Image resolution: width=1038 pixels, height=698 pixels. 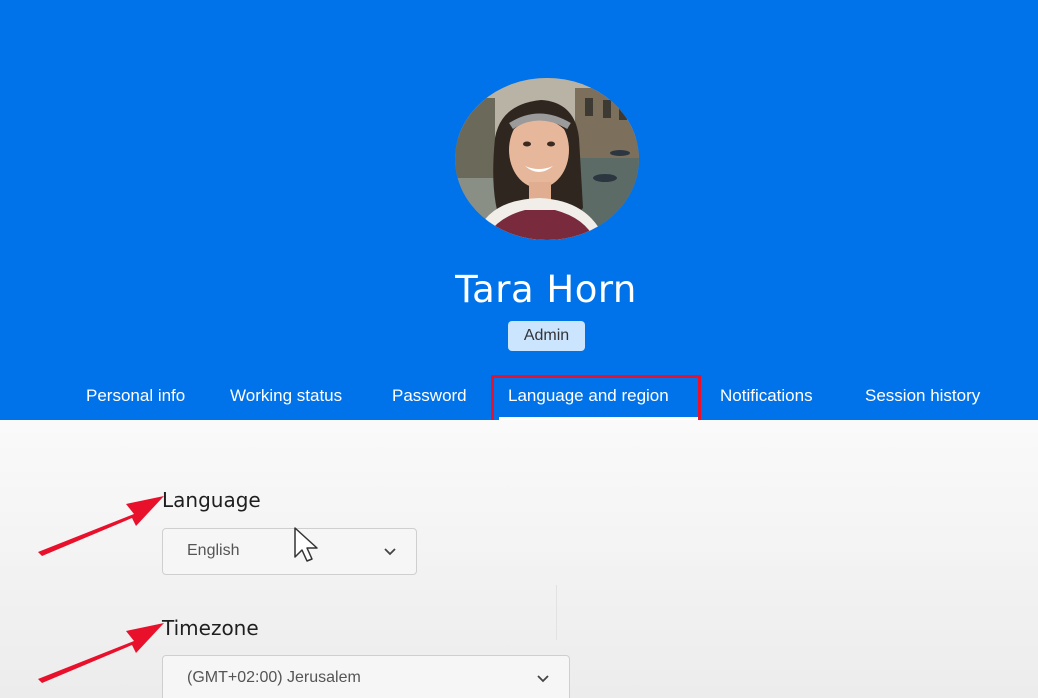 I want to click on tab-language-and-region: Language and region, so click(x=588, y=396).